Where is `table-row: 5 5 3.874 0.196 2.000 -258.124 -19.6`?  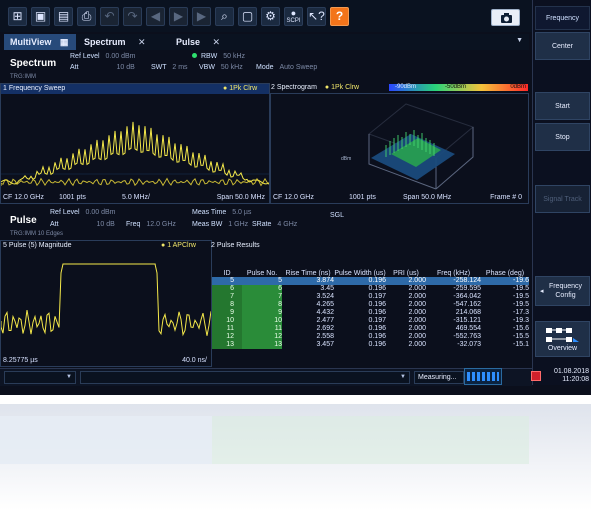 table-row: 5 5 3.874 0.196 2.000 -258.124 -19.6 is located at coordinates (370, 281).